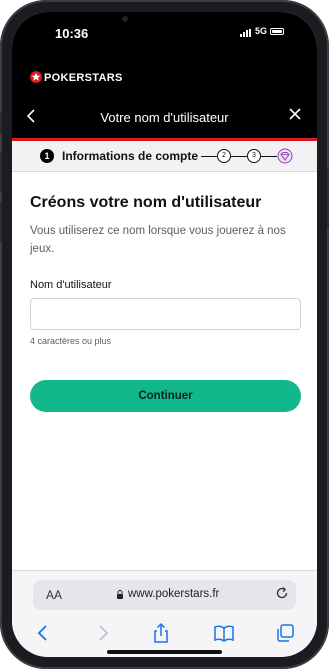 The image size is (329, 669). I want to click on battery-icon, so click(277, 31).